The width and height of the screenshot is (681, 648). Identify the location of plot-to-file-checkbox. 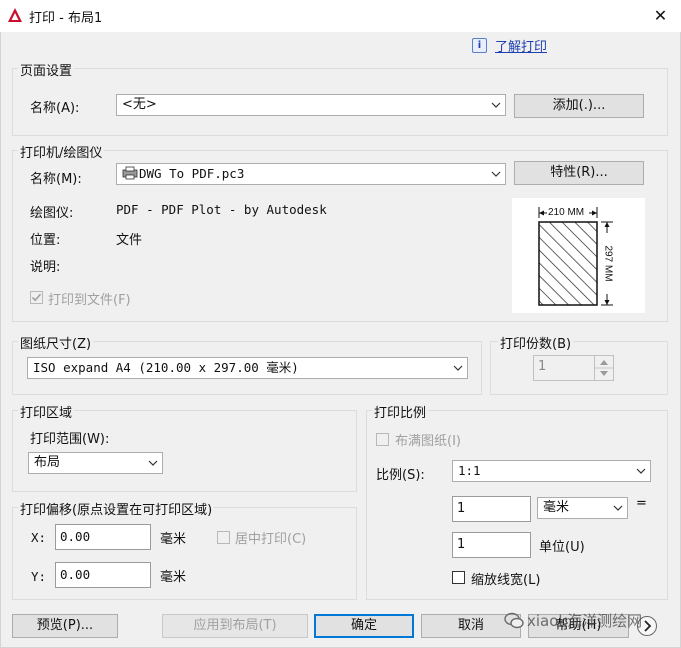
(36, 297).